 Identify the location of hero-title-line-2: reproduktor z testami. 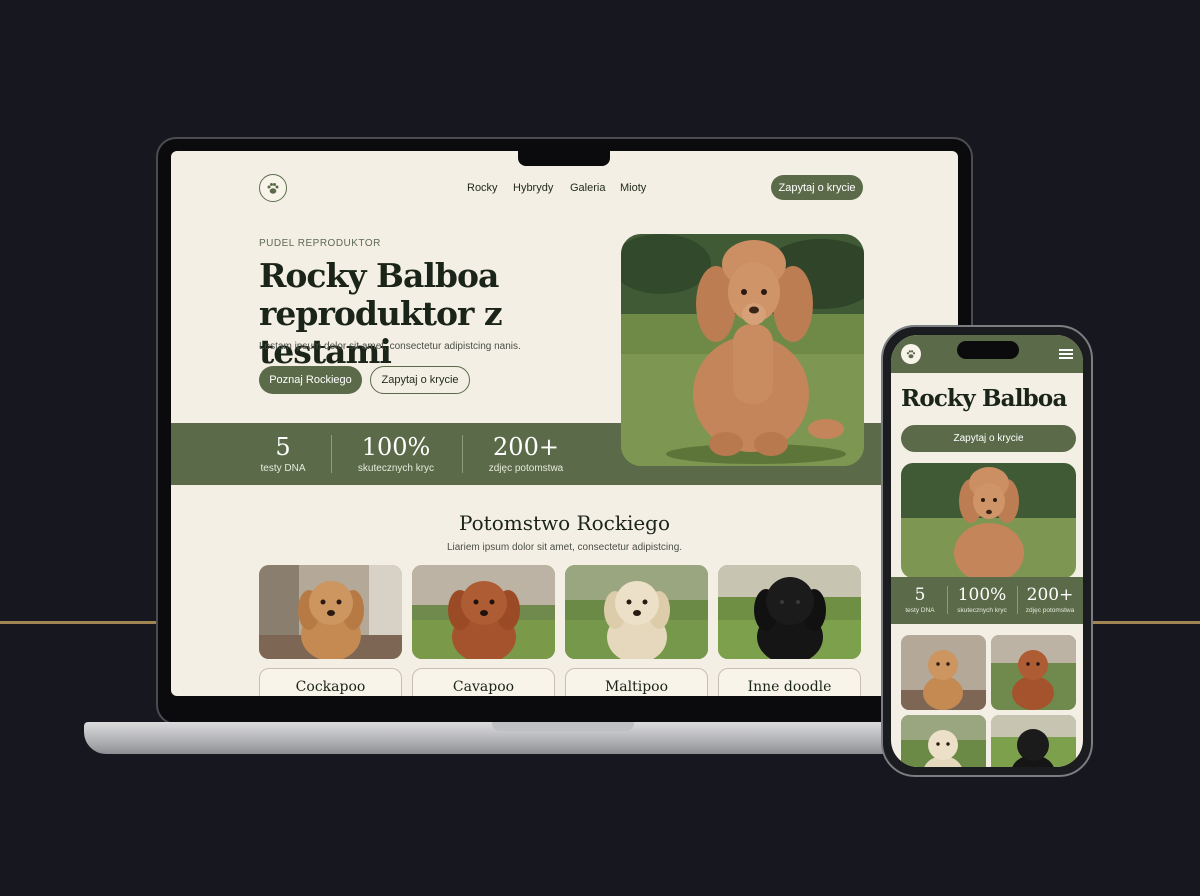
(381, 332).